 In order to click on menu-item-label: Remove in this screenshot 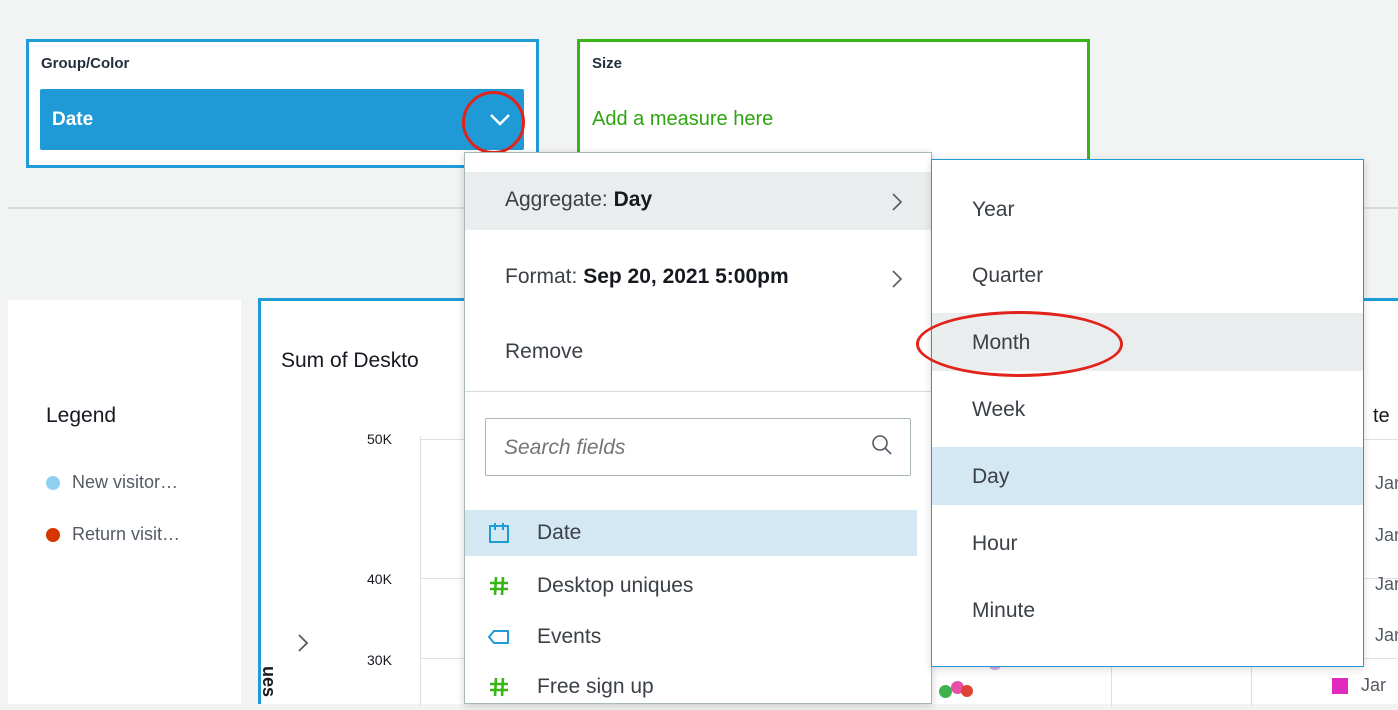, I will do `click(544, 351)`.